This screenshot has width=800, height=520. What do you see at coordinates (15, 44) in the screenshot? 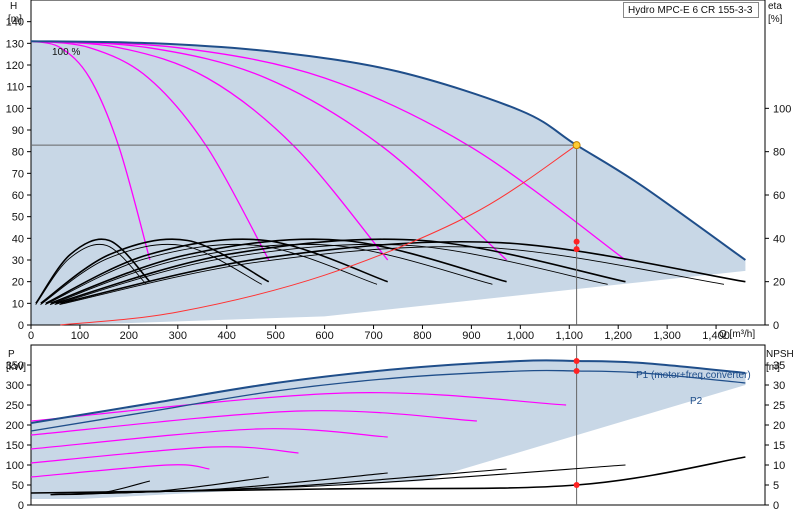
I see `head-y-tick-label: 130` at bounding box center [15, 44].